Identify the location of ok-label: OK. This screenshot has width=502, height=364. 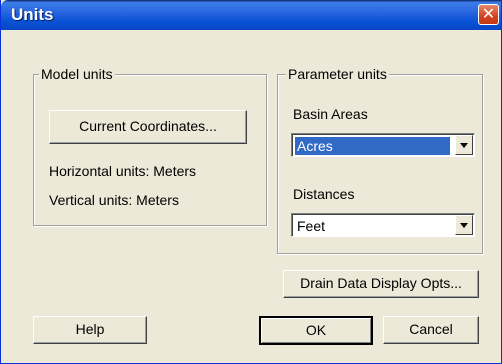
(316, 330).